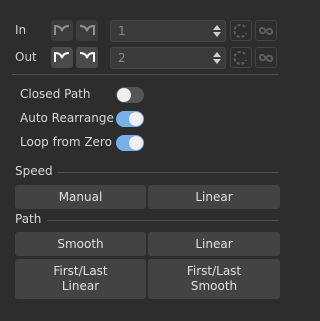 This screenshot has height=321, width=320. What do you see at coordinates (214, 244) in the screenshot?
I see `path-linear-button: Linear` at bounding box center [214, 244].